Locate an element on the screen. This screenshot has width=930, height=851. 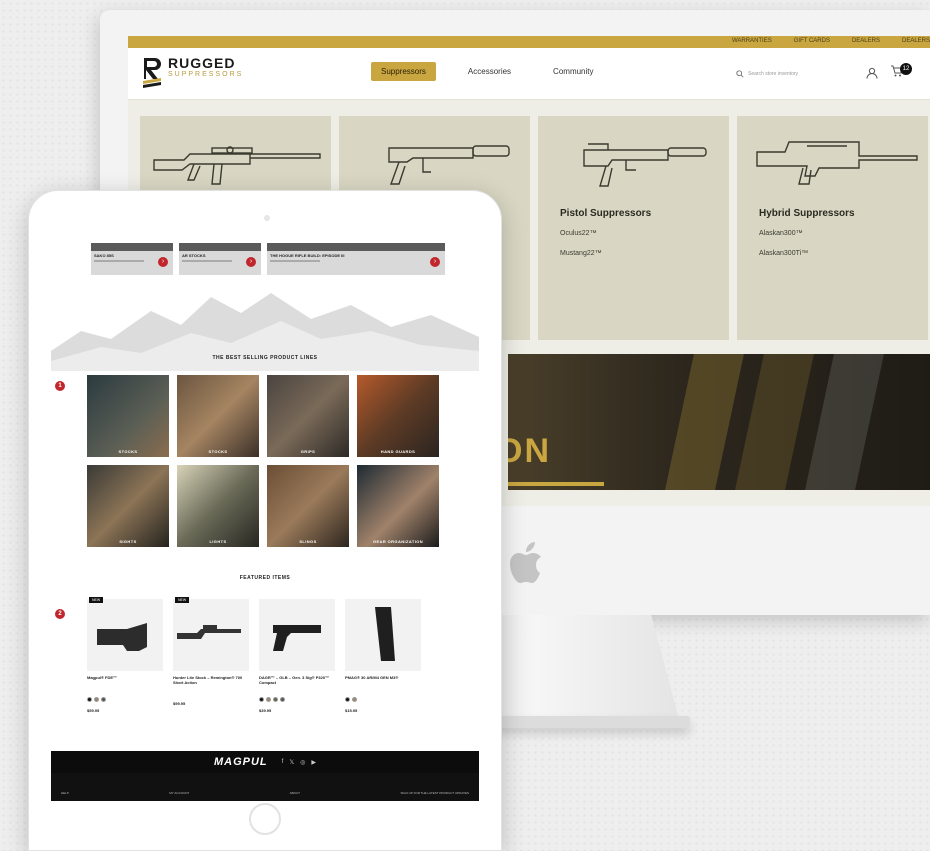
main-nav: Suppressors Accessories Community is located at coordinates (487, 71).